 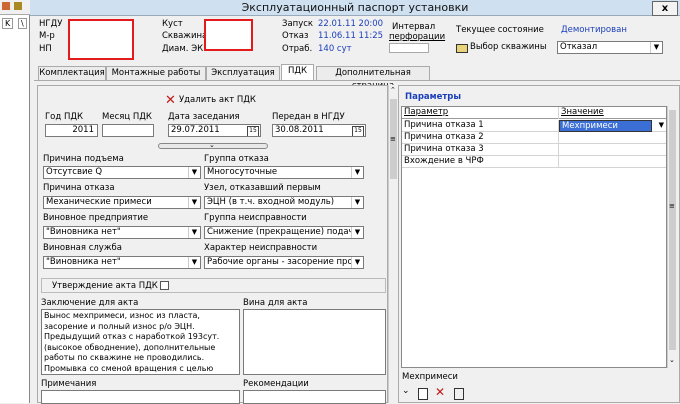 What do you see at coordinates (314, 397) in the screenshot?
I see `rekomendacii-textarea` at bounding box center [314, 397].